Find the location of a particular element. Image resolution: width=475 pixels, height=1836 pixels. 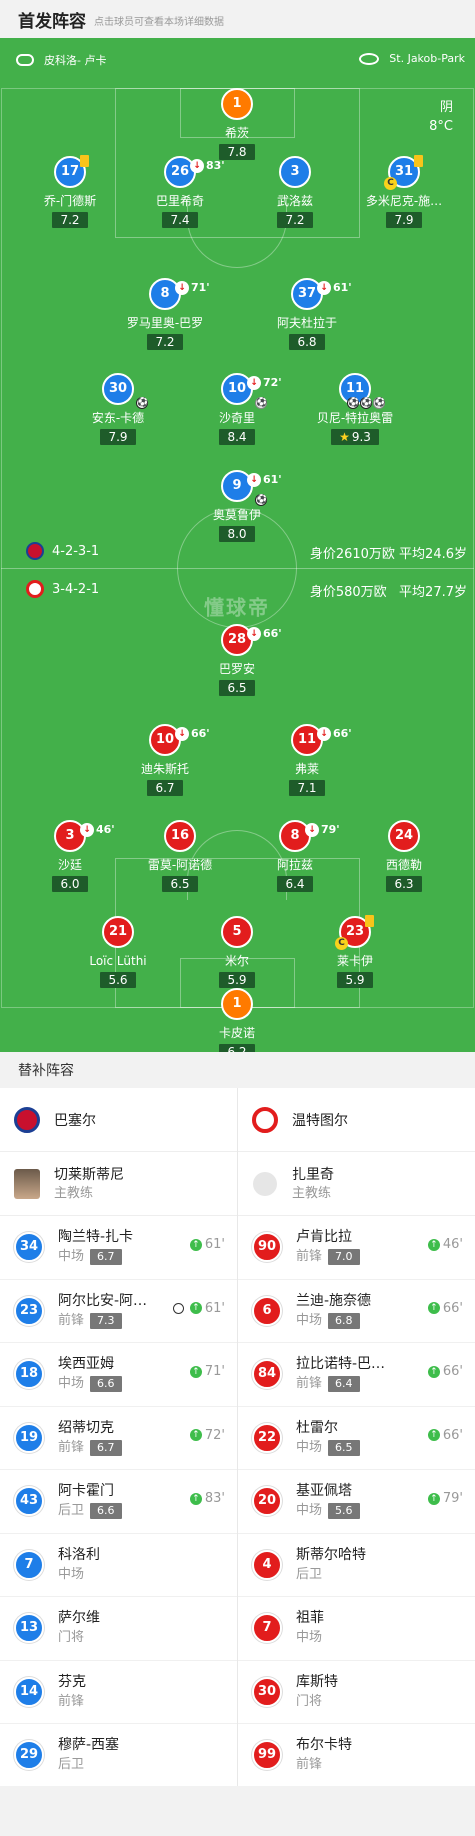

substitution-on: ↑ 66' is located at coordinates (445, 1308).